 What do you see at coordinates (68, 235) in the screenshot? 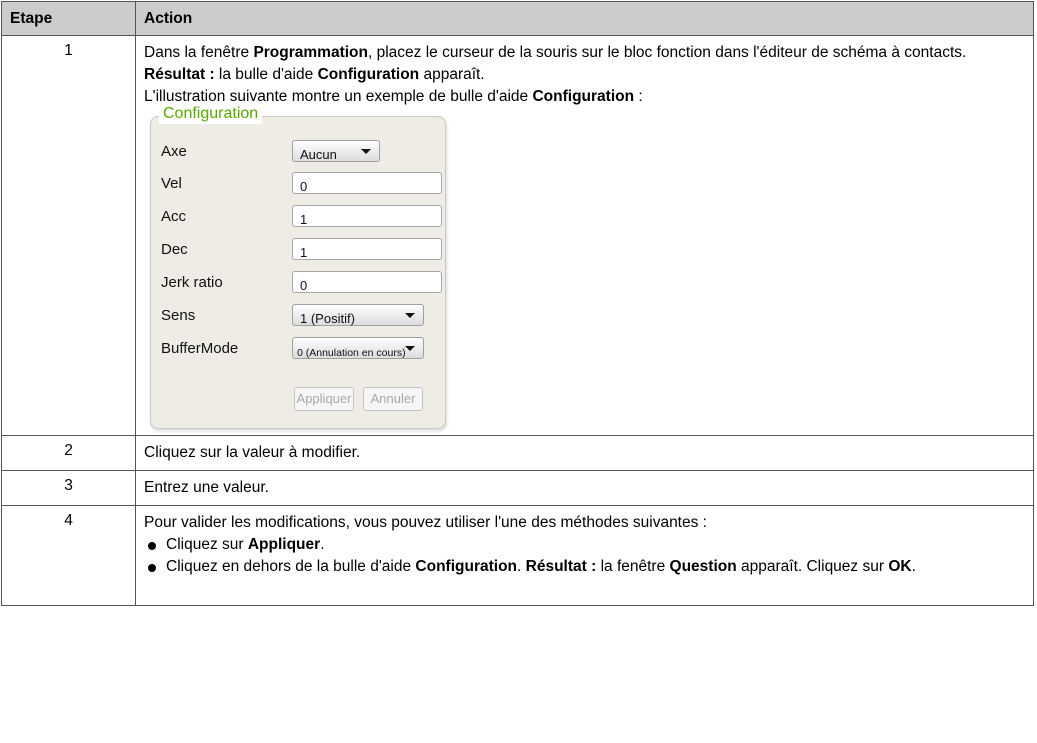
I see `step-number: 1` at bounding box center [68, 235].